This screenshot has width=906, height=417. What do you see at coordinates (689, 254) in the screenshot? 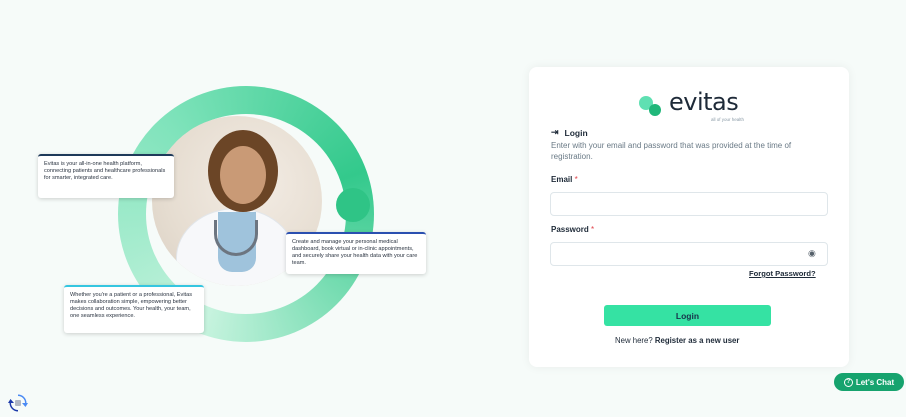
I see `password-field` at bounding box center [689, 254].